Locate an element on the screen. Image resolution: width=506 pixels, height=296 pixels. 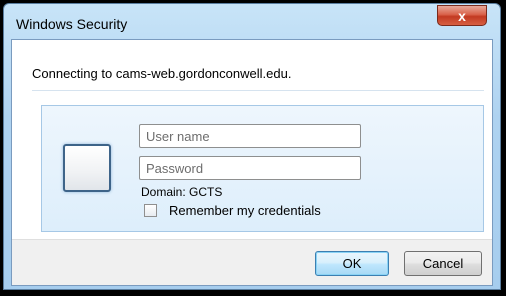
close-button: x is located at coordinates (462, 15).